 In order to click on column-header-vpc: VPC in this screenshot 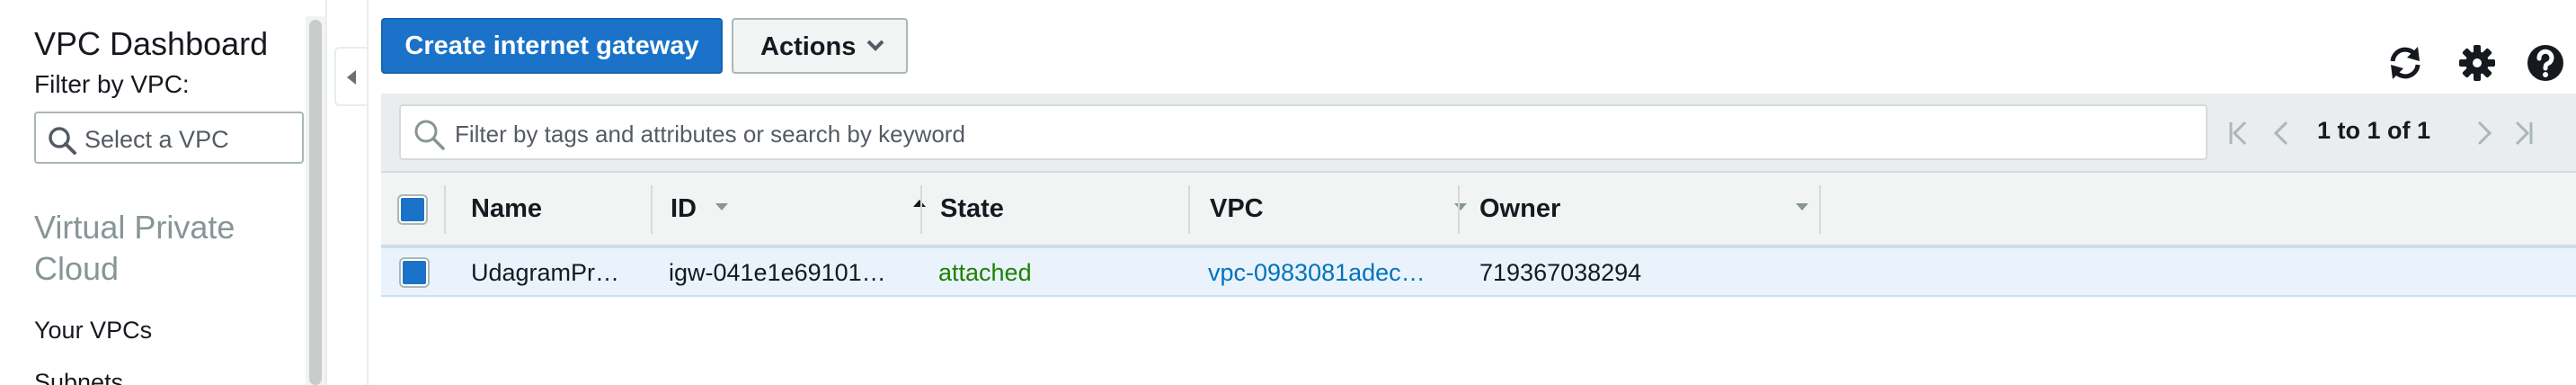, I will do `click(1344, 209)`.